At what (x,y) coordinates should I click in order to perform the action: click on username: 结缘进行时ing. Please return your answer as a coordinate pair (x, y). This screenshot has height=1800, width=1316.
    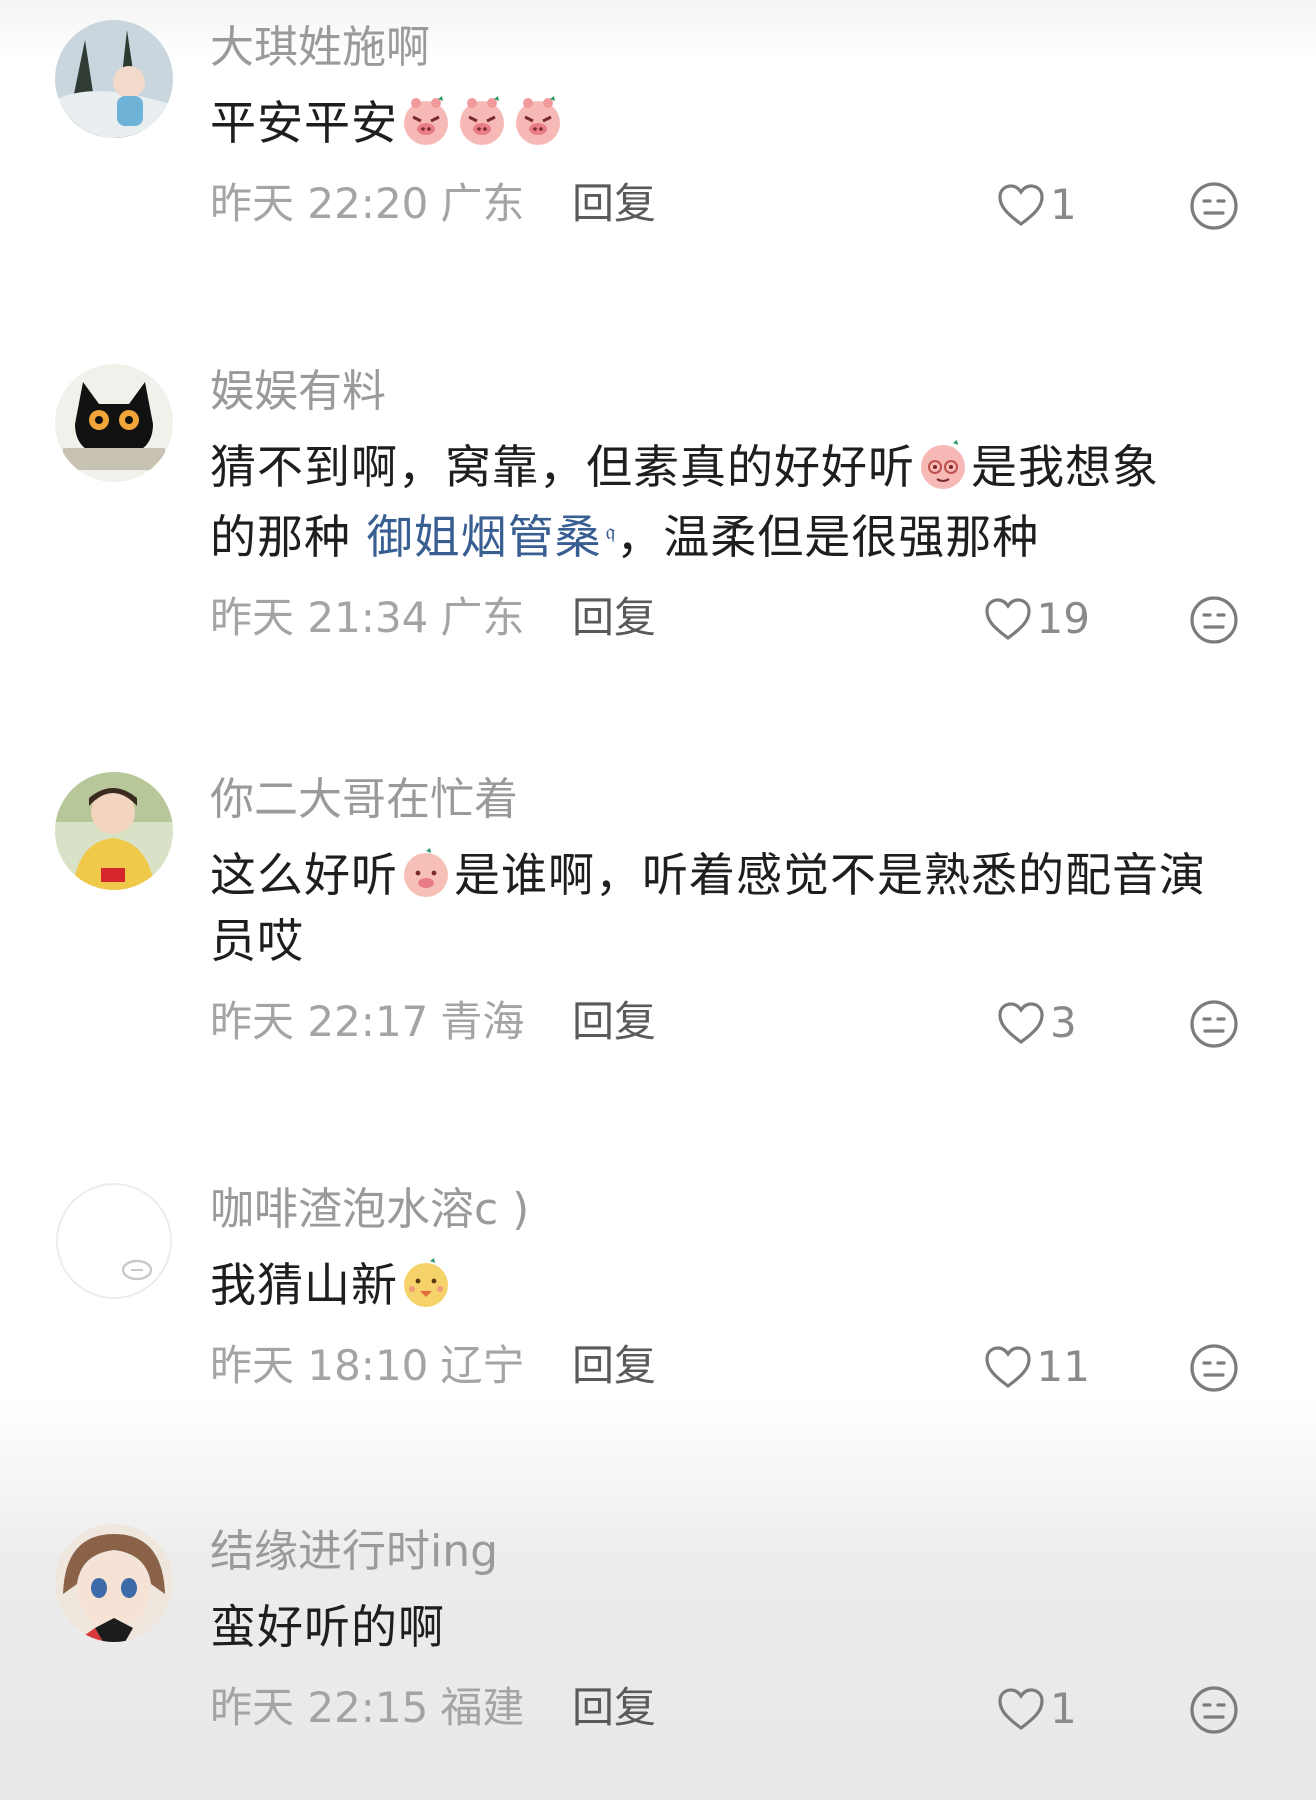
    Looking at the image, I should click on (725, 1552).